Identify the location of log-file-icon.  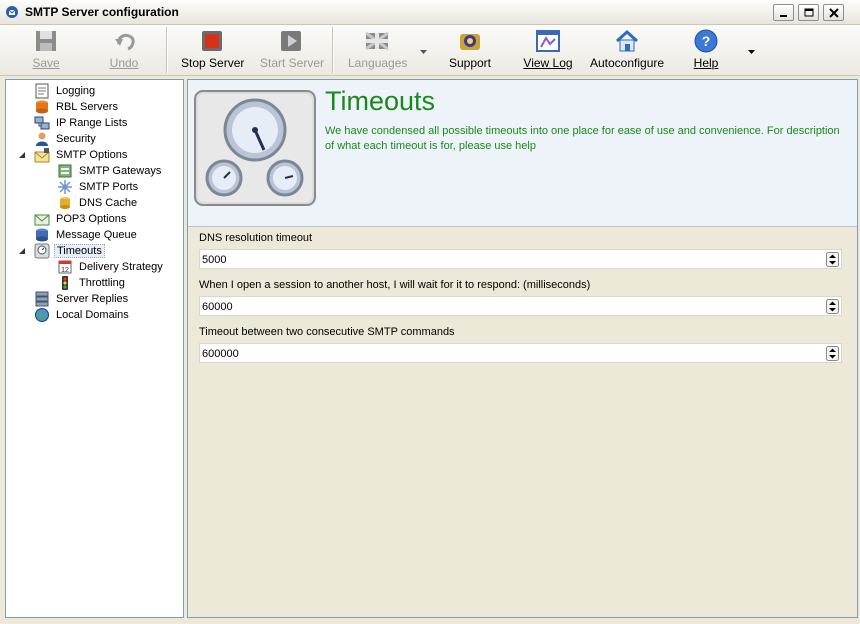
(42, 91).